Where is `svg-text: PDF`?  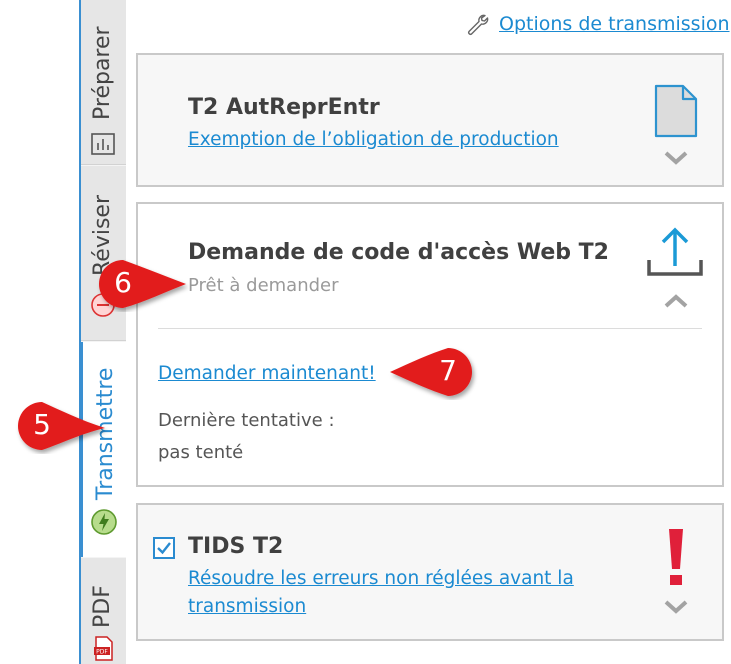
svg-text: PDF is located at coordinates (102, 652).